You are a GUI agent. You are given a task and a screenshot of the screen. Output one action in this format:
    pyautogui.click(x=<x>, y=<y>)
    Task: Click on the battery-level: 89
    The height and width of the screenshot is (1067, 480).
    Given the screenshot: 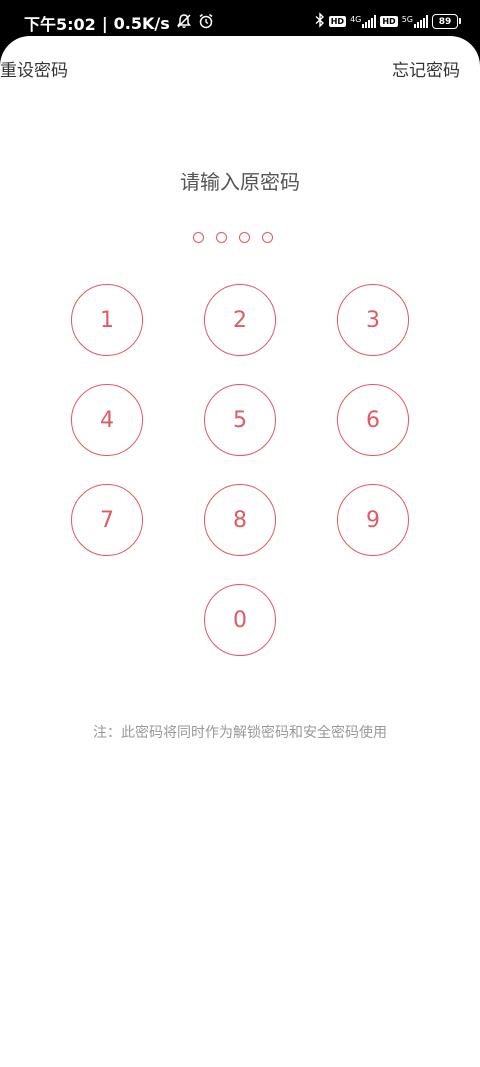 What is the action you would take?
    pyautogui.click(x=445, y=21)
    